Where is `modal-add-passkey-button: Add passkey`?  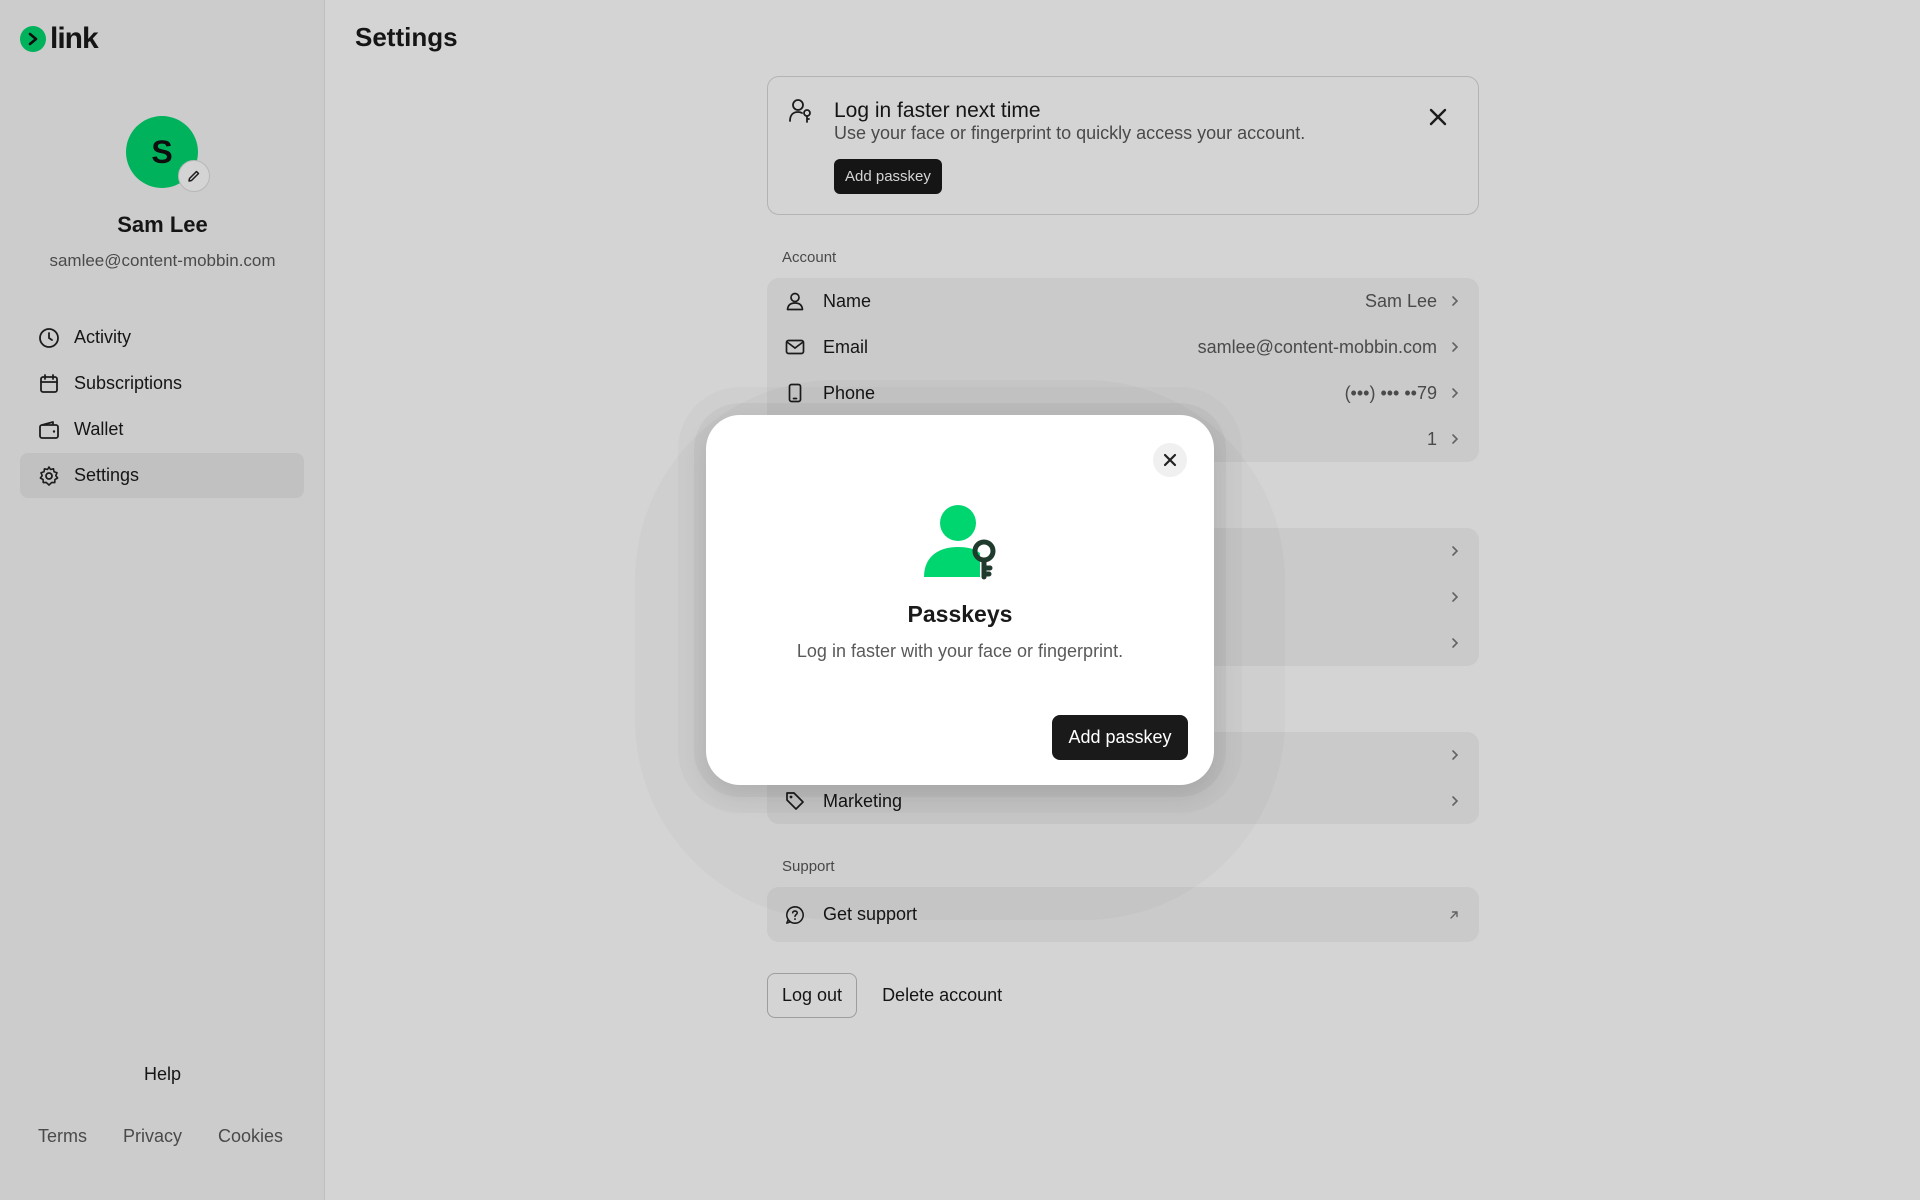
modal-add-passkey-button: Add passkey is located at coordinates (1120, 737).